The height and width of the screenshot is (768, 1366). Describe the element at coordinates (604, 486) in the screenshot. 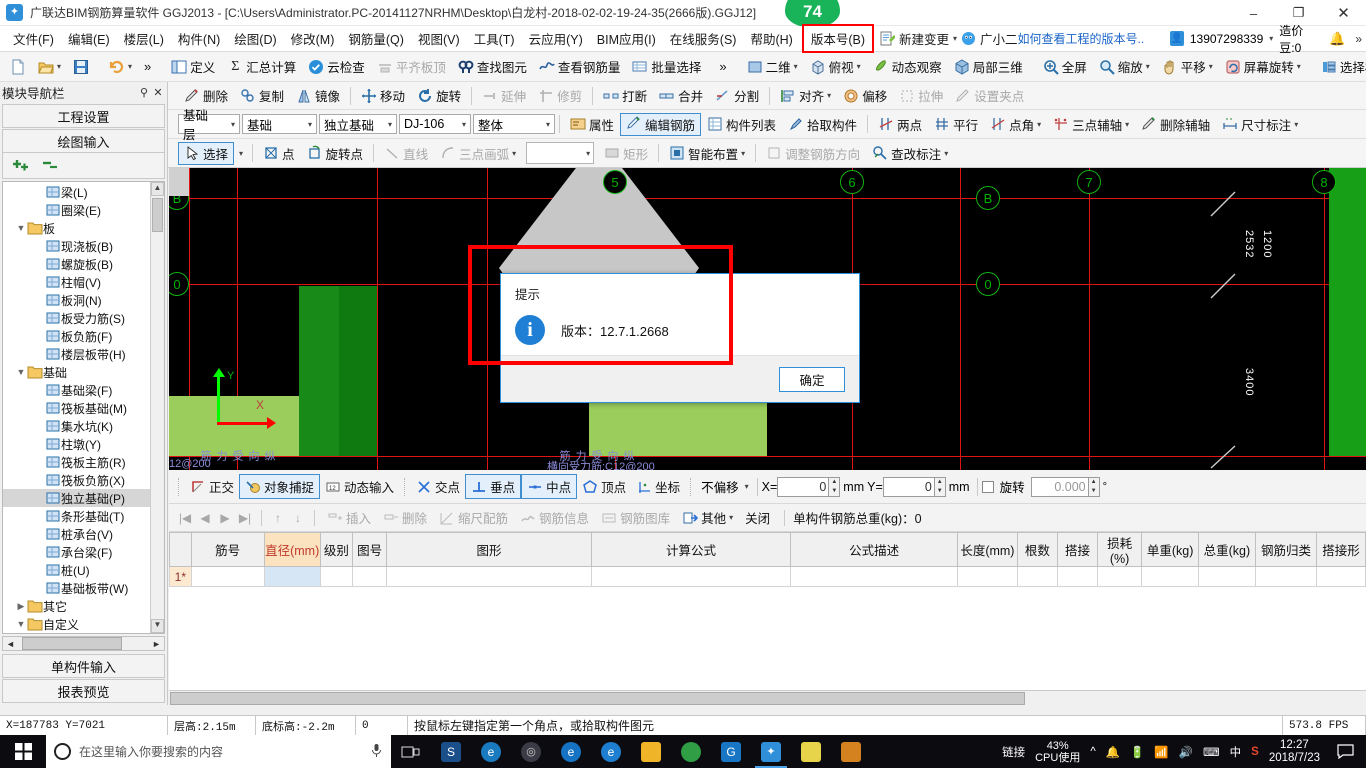

I see `vertex-snap: 顶点` at that location.